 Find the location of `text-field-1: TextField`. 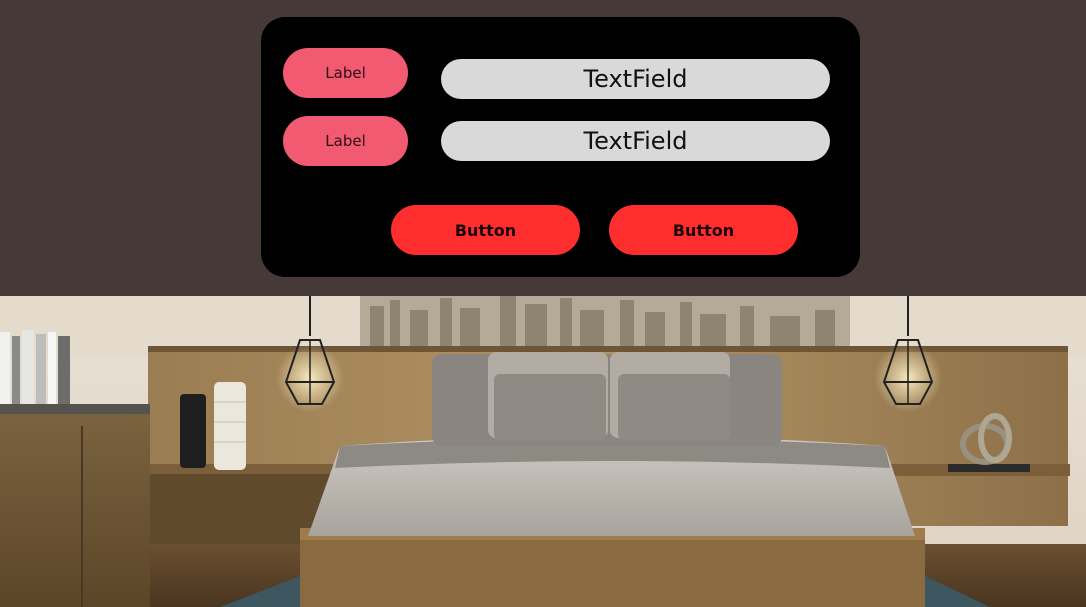

text-field-1: TextField is located at coordinates (635, 79).